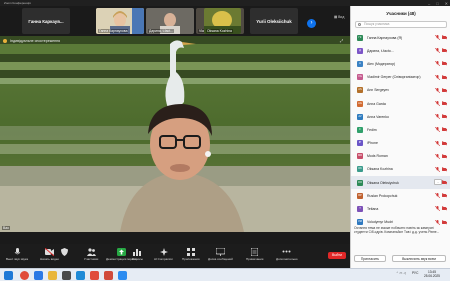 This screenshot has width=450, height=281. I want to click on participant-row: MR Mods Roman, so click(400, 156).